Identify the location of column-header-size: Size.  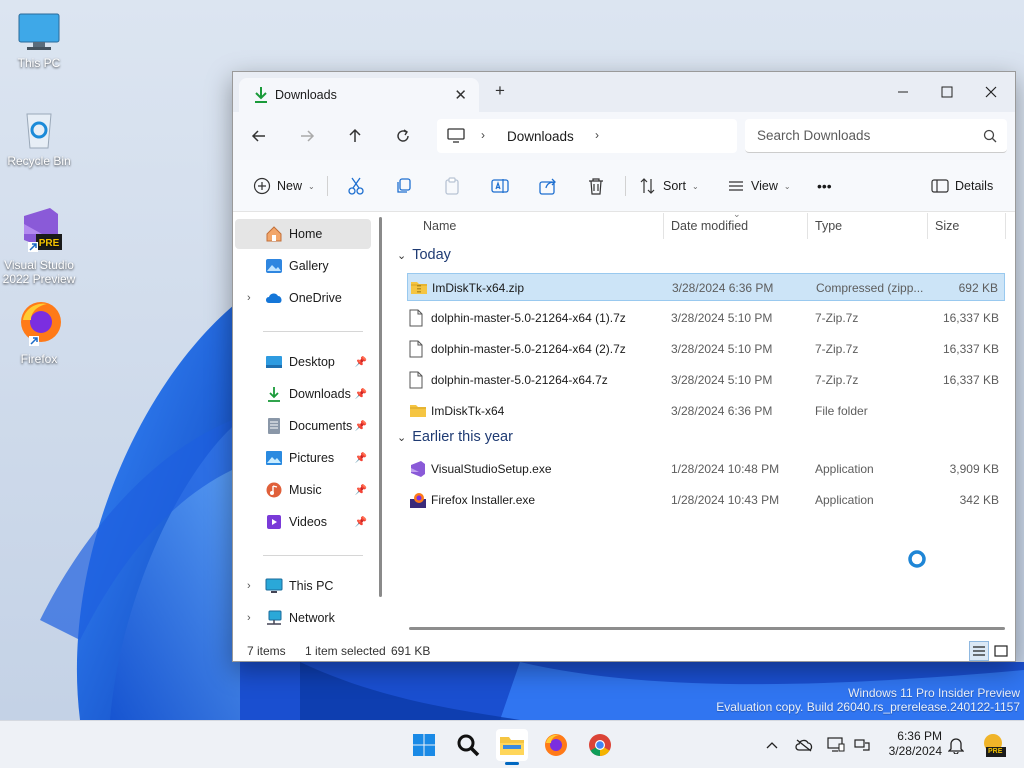
(947, 226).